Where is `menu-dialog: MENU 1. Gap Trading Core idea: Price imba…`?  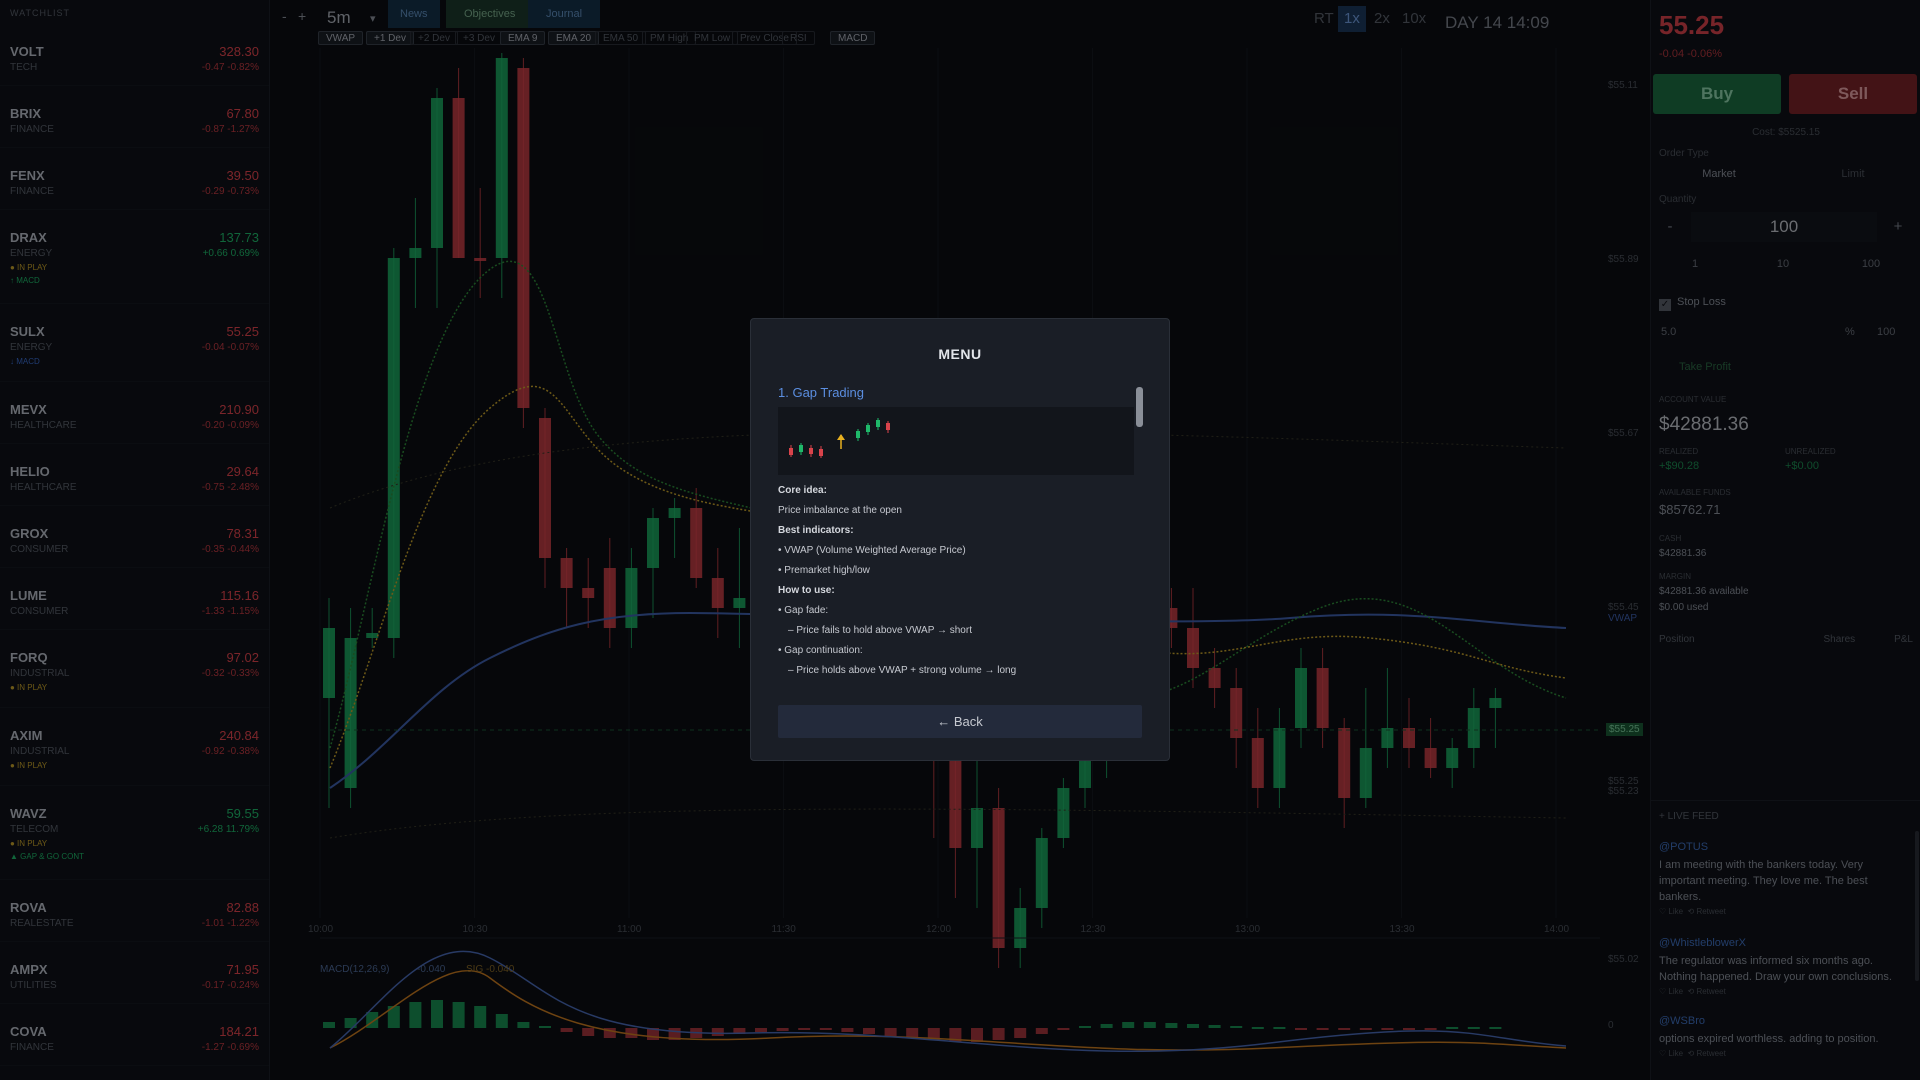 menu-dialog: MENU 1. Gap Trading Core idea: Price imba… is located at coordinates (960, 539).